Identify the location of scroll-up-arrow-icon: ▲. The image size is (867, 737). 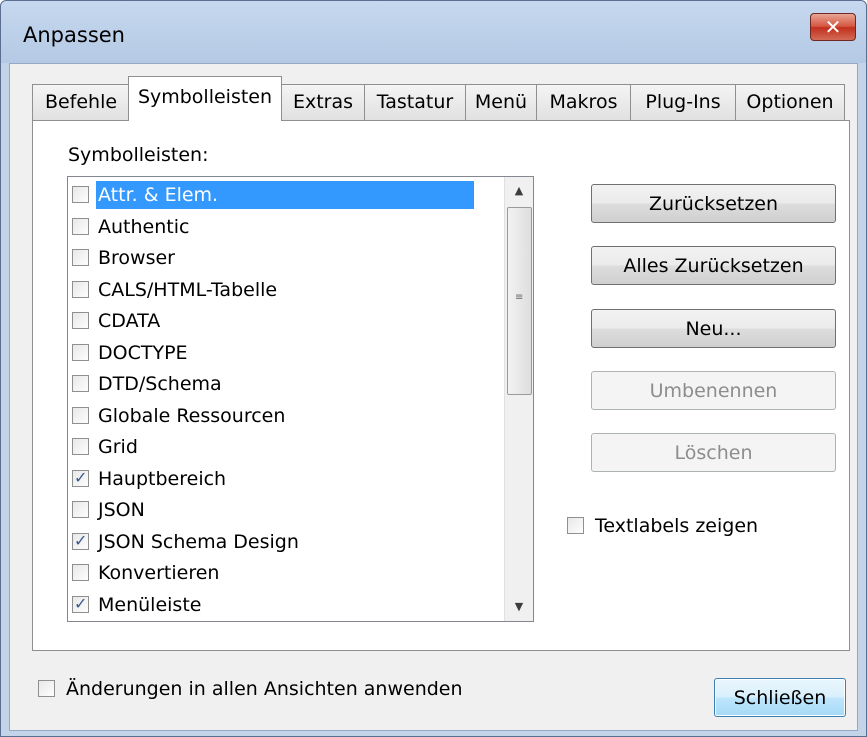
(519, 191).